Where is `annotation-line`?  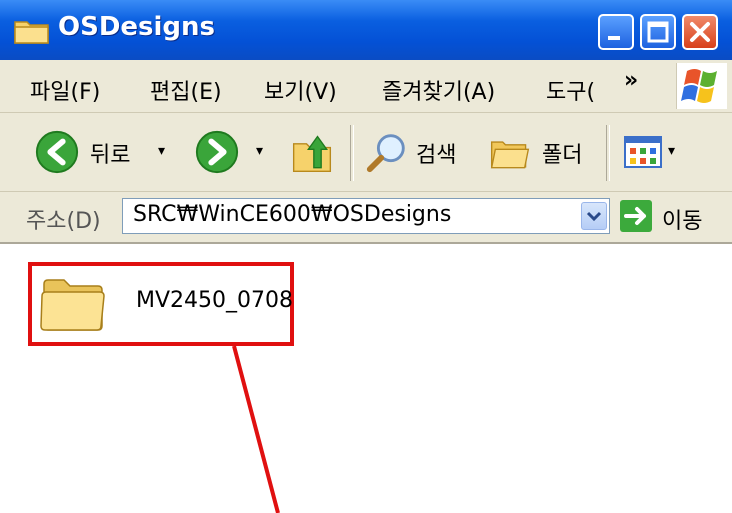 annotation-line is located at coordinates (256, 429).